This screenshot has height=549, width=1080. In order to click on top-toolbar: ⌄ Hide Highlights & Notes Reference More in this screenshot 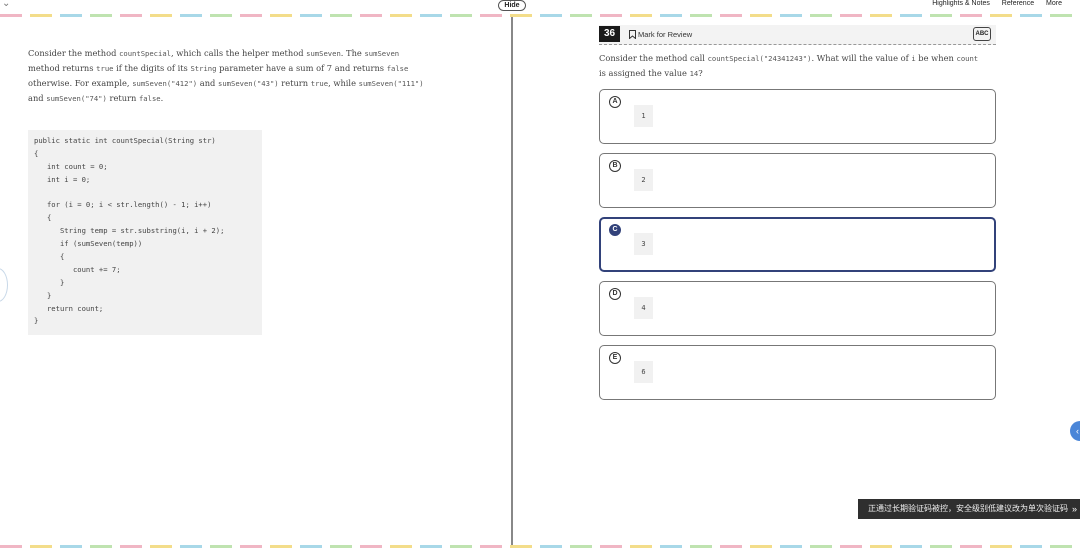, I will do `click(540, 7)`.